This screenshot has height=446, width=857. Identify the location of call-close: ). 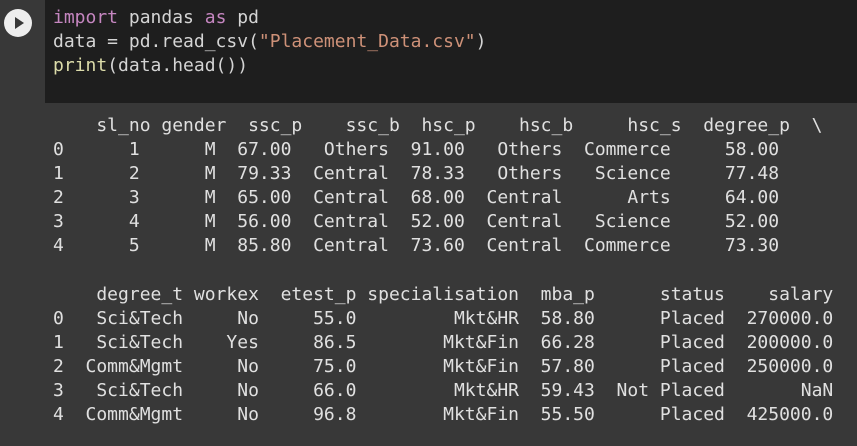
(481, 41).